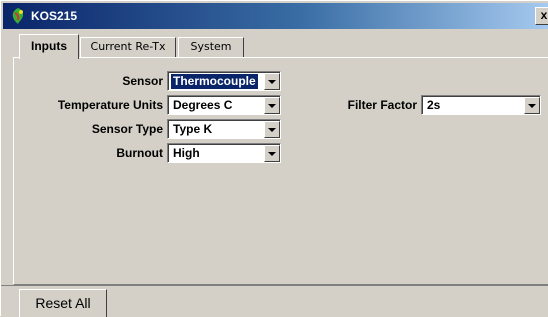 The height and width of the screenshot is (317, 548). I want to click on footer-divider, so click(274, 285).